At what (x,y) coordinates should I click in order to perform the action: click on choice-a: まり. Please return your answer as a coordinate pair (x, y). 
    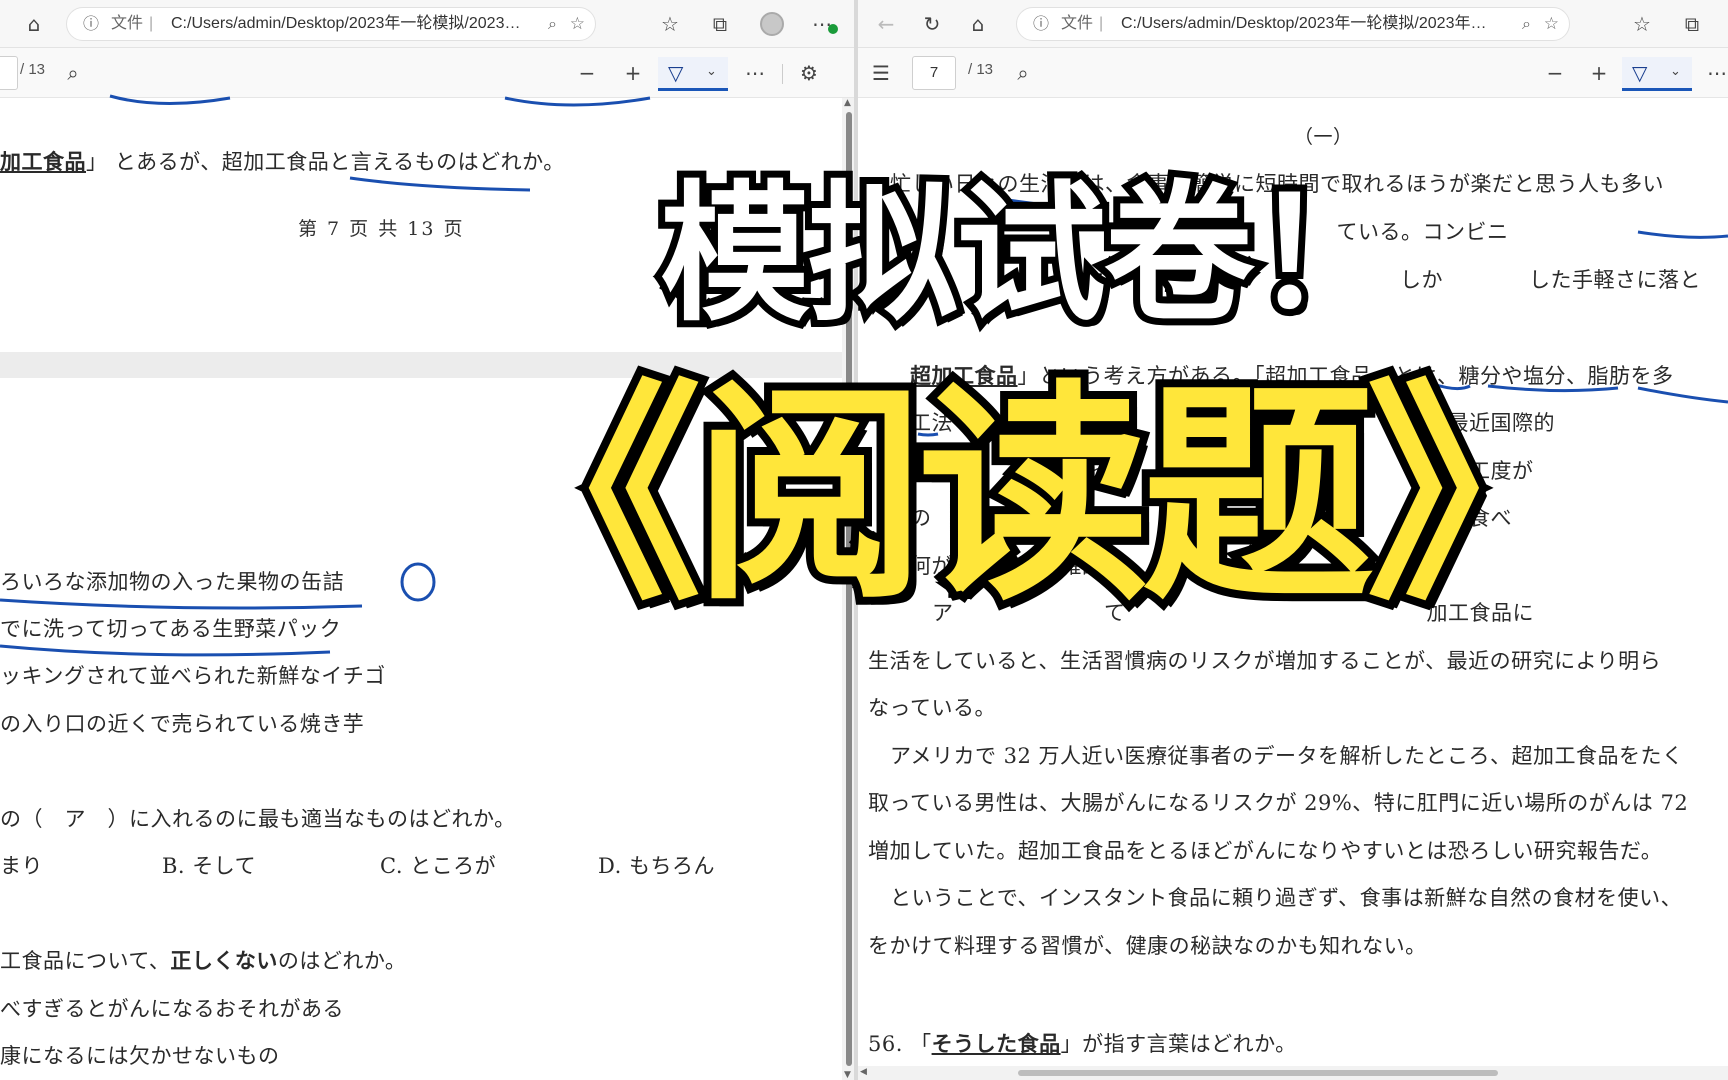
    Looking at the image, I should click on (21, 866).